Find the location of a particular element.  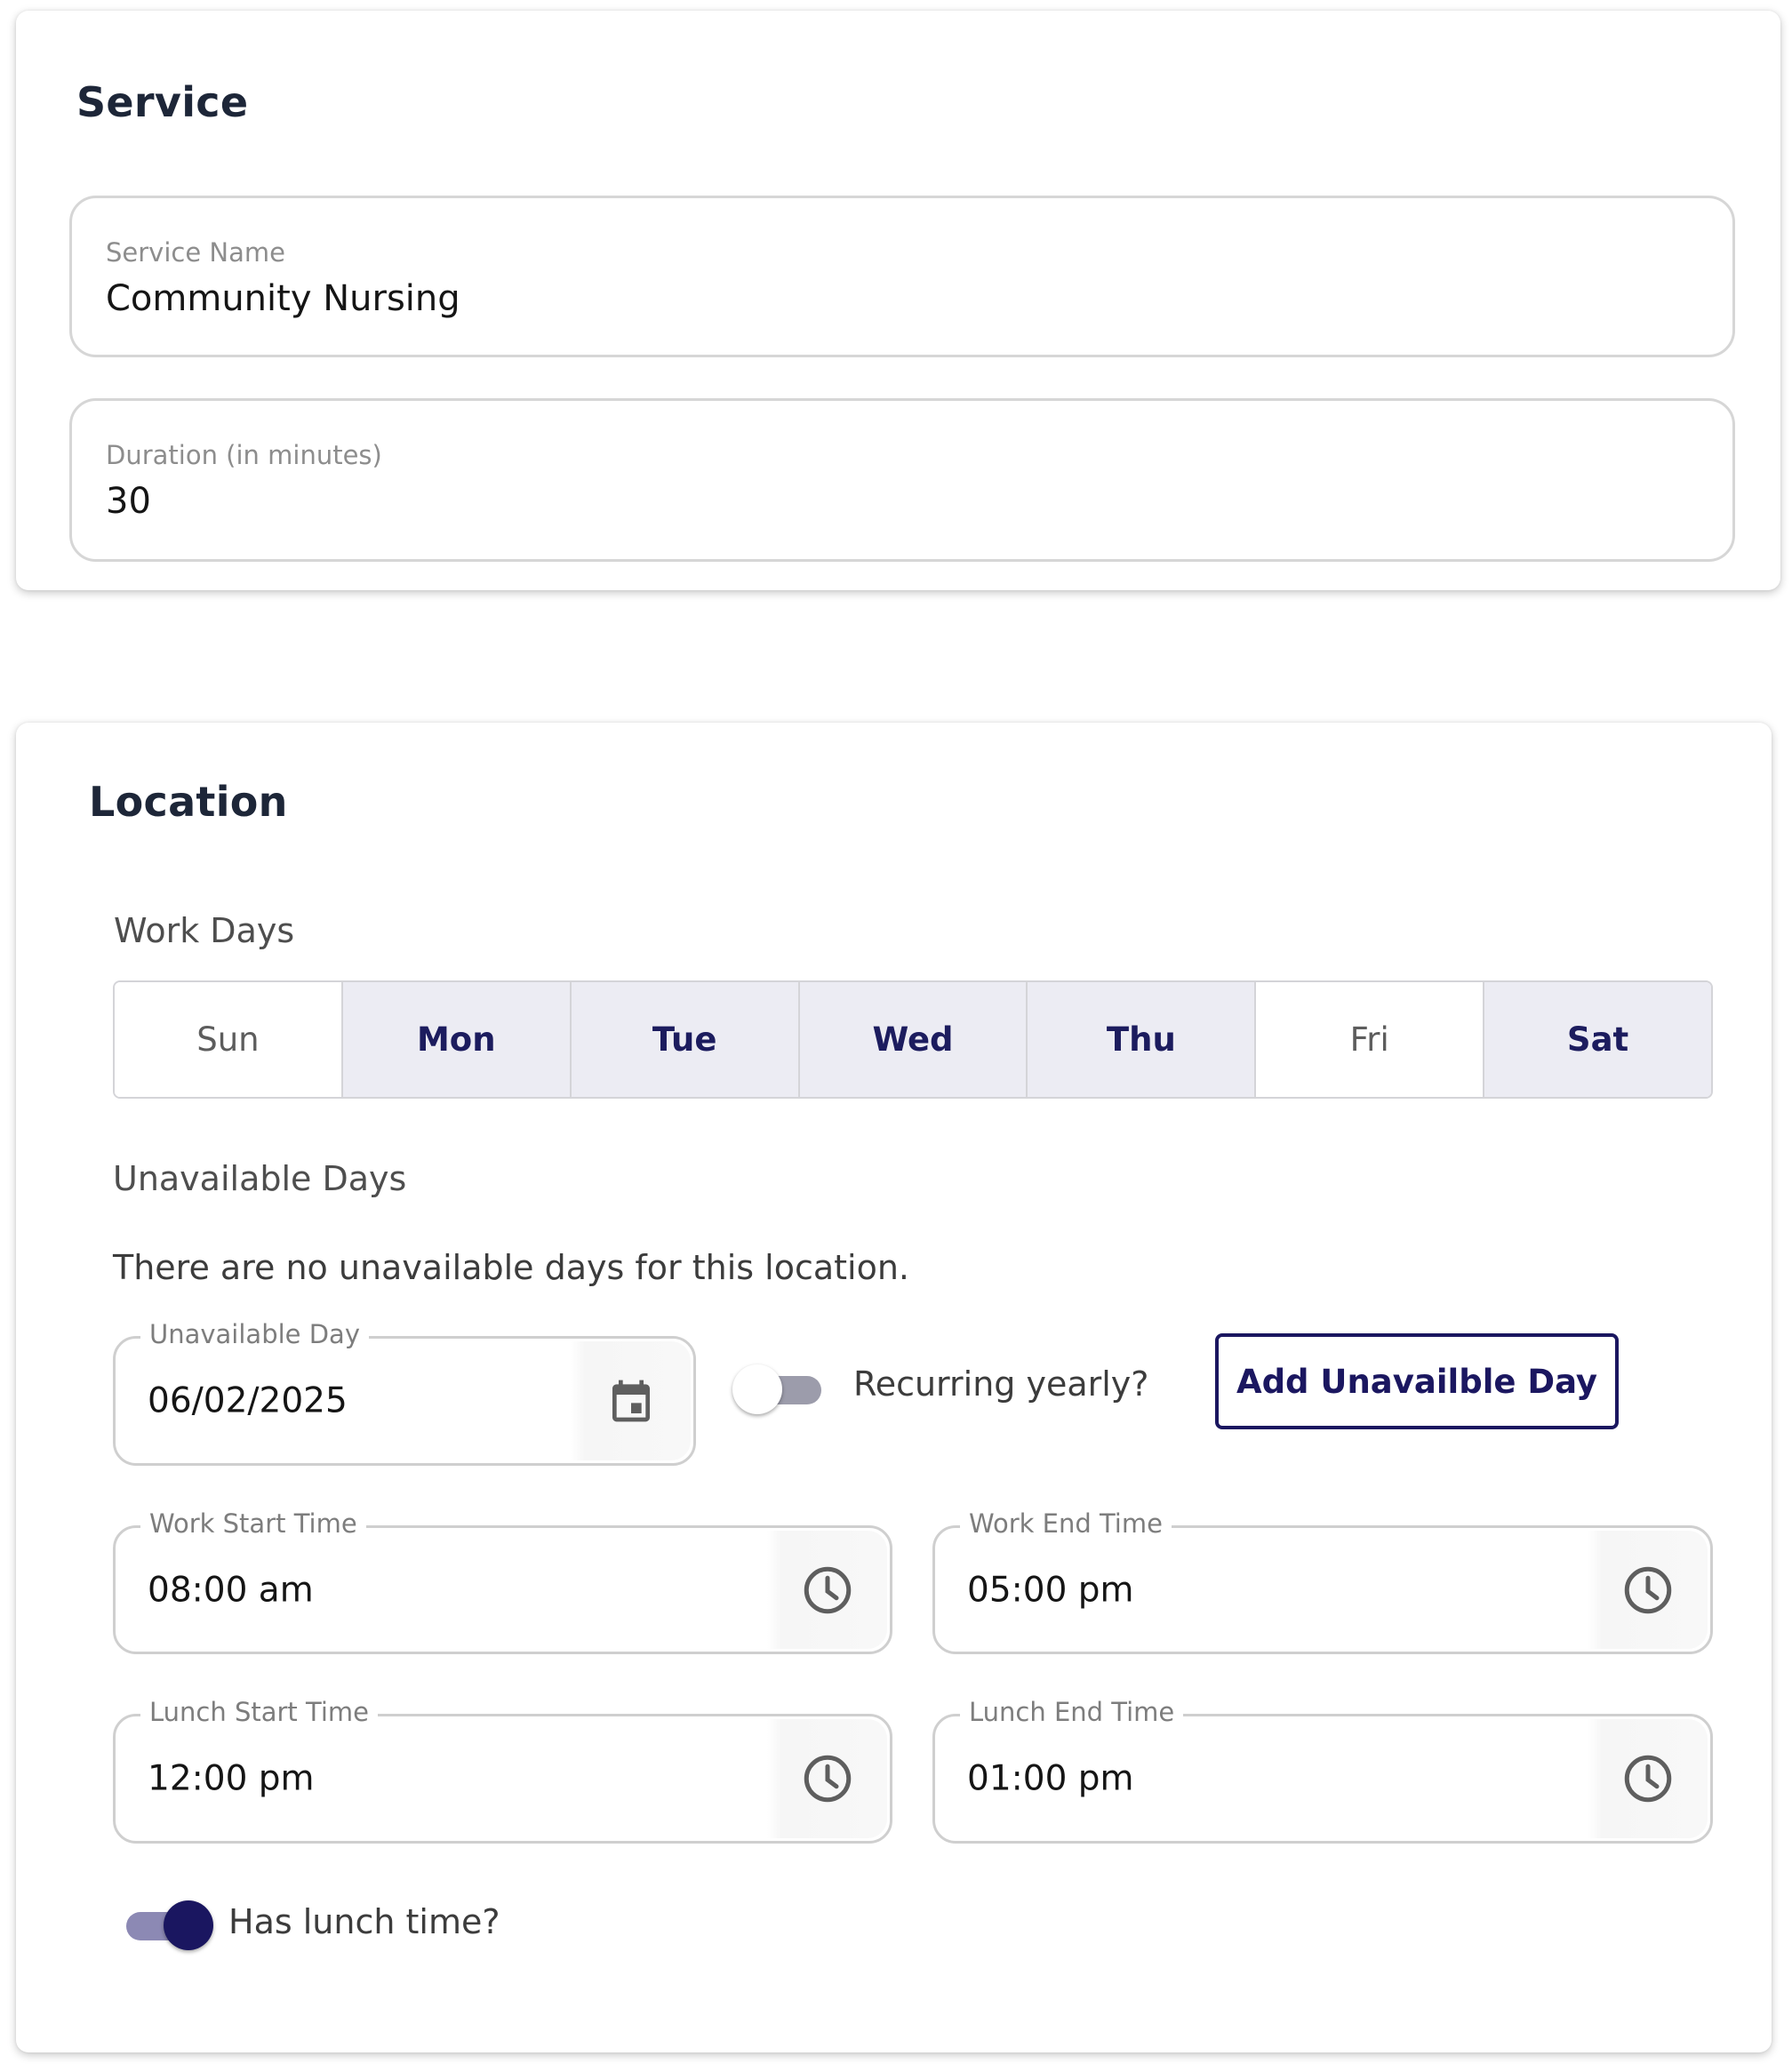

work-end-clock-button is located at coordinates (1648, 1590).